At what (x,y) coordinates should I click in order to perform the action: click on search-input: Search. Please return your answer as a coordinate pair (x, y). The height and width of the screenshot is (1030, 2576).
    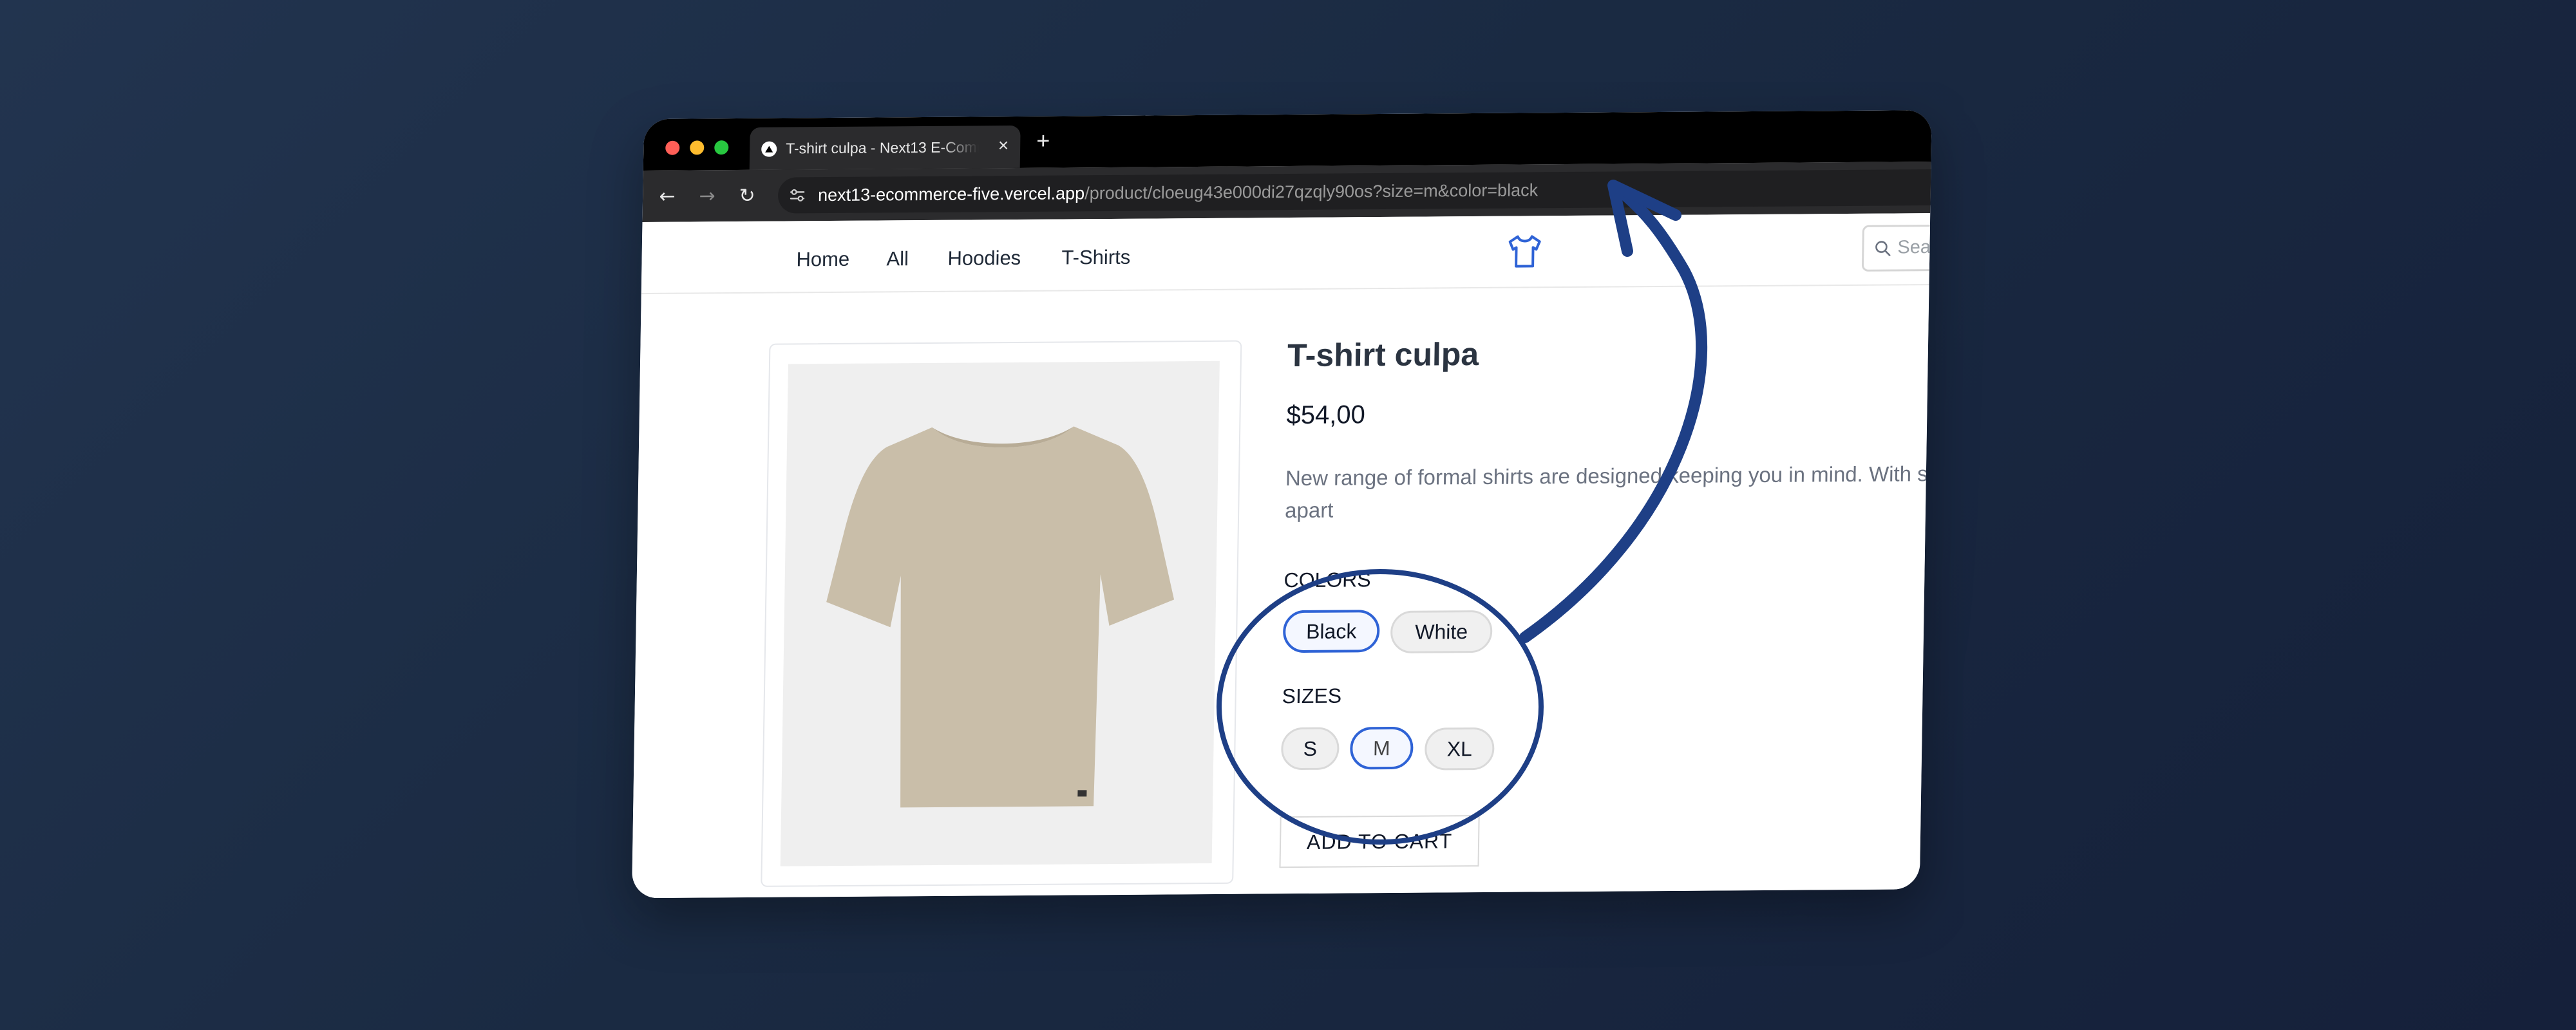
    Looking at the image, I should click on (1896, 248).